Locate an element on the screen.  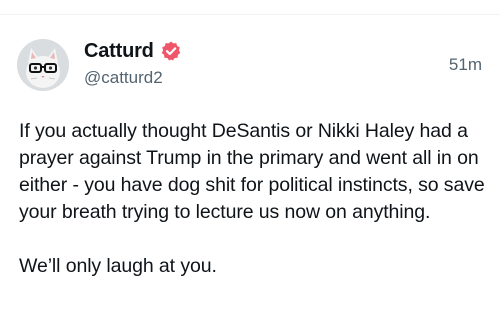
avatar is located at coordinates (43, 65).